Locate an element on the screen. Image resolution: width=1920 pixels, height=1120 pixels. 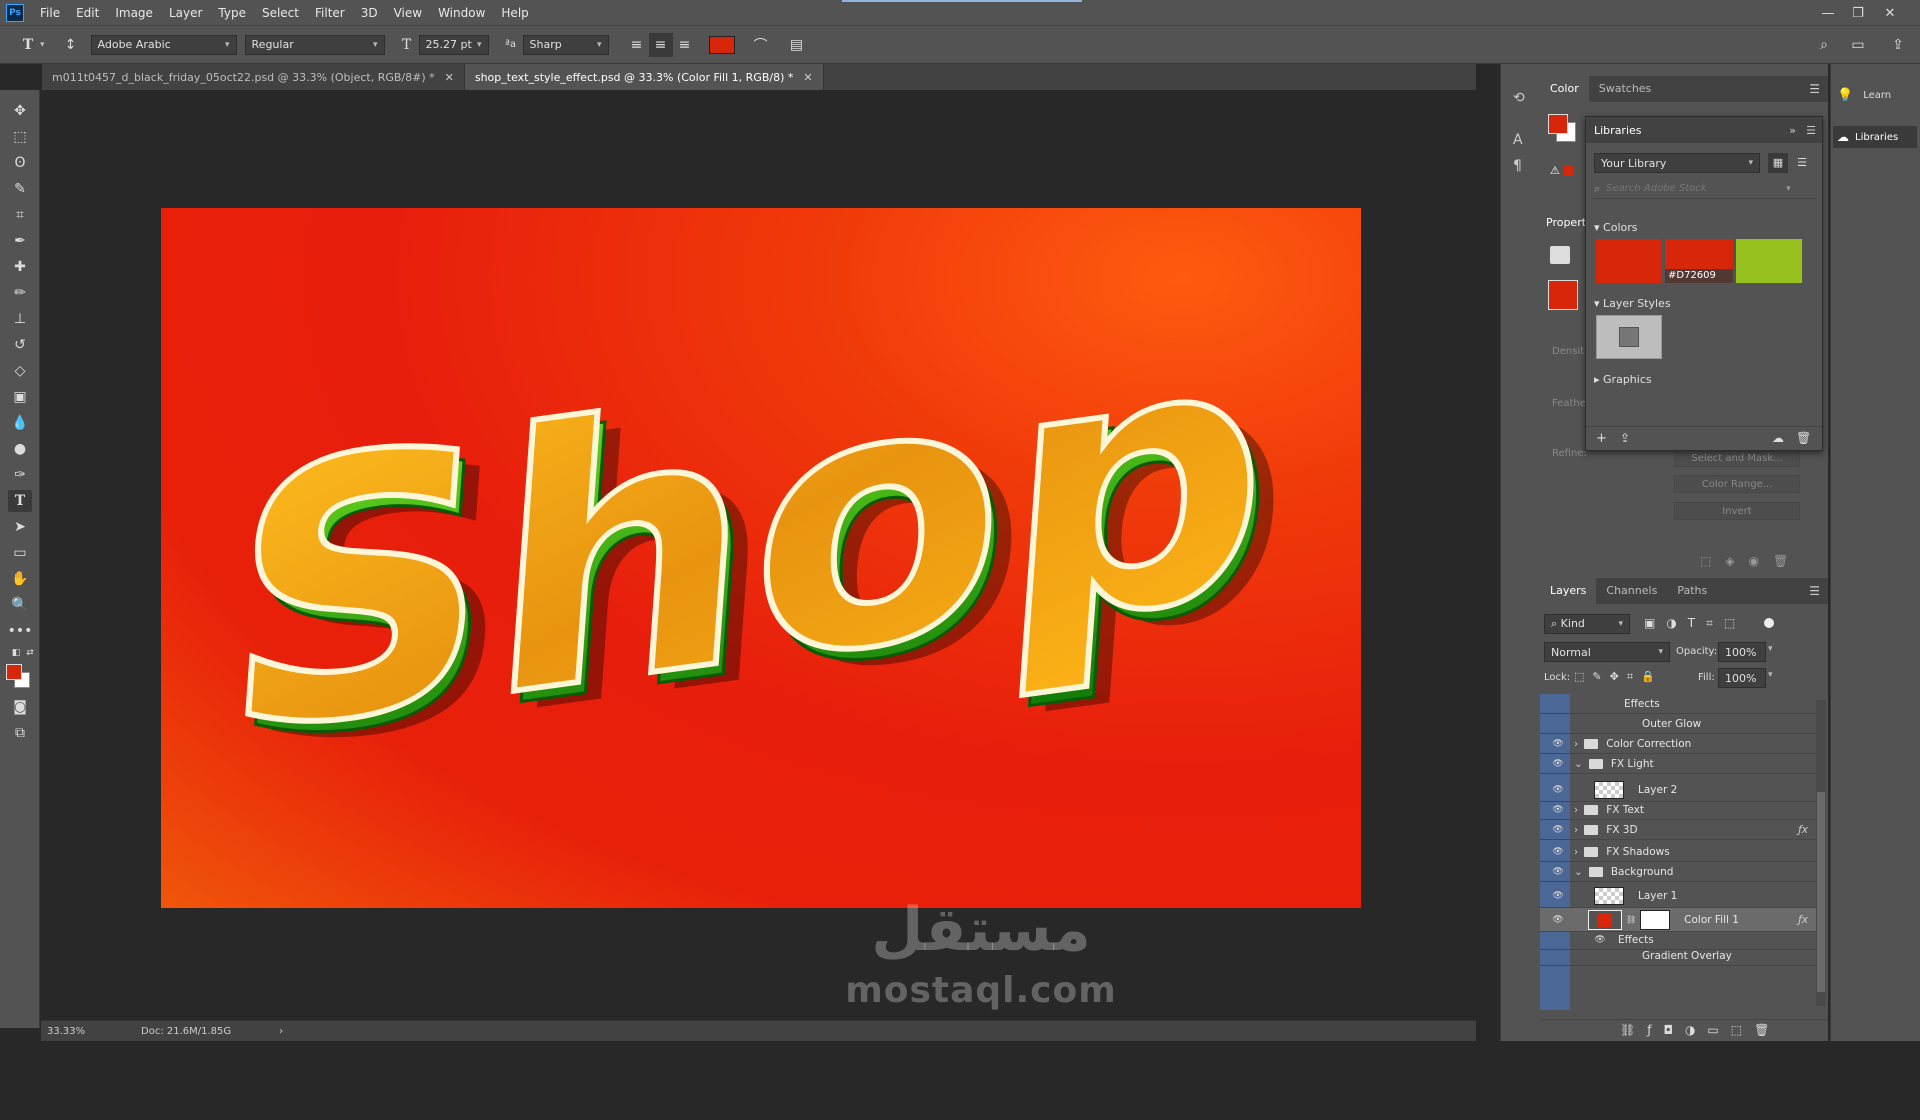
minimize-icon: — is located at coordinates (1828, 13).